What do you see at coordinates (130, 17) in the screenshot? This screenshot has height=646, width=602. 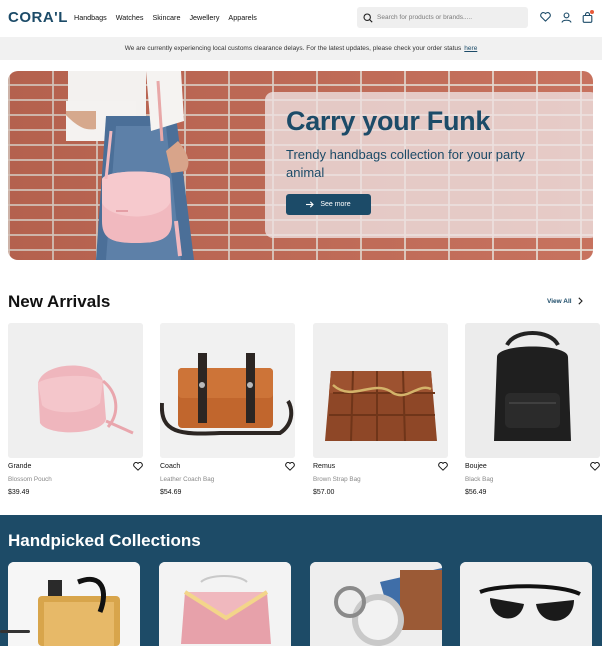 I see `nav-item-watches: Watches` at bounding box center [130, 17].